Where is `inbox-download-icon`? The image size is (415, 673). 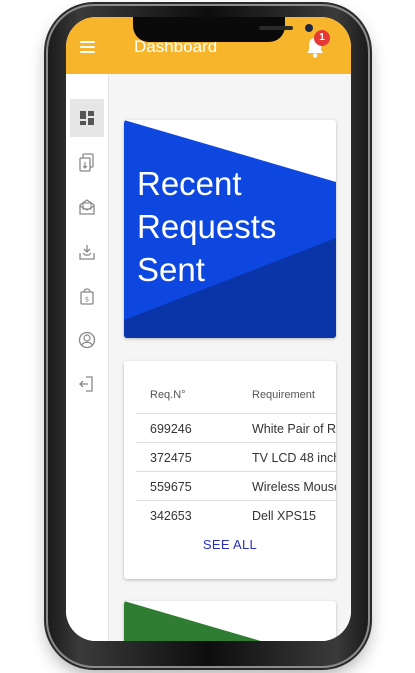 inbox-download-icon is located at coordinates (87, 252).